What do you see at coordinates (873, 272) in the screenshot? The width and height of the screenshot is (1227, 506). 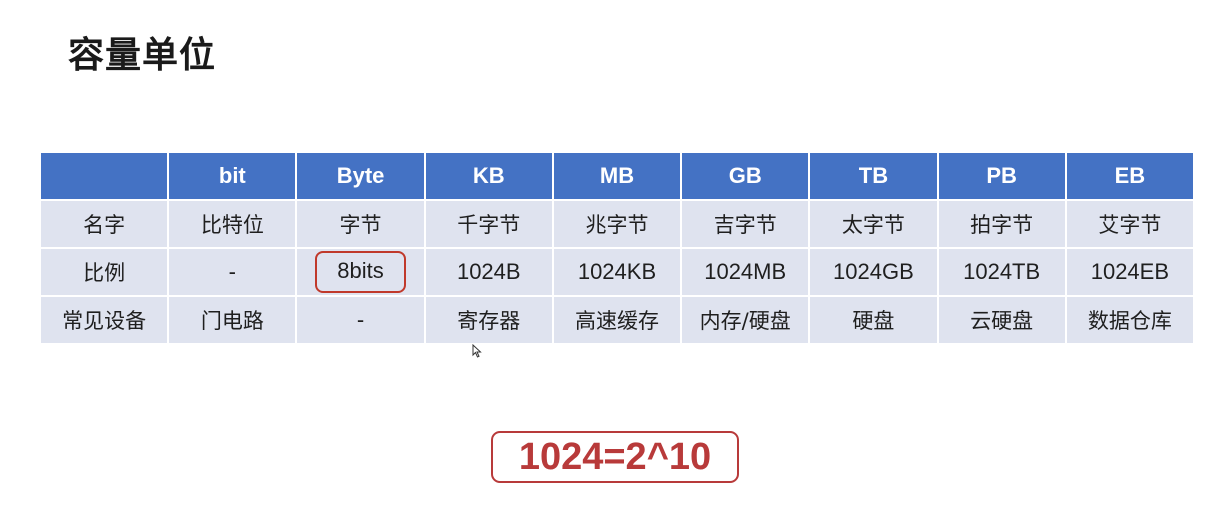 I see `table-cell: 1024GB` at bounding box center [873, 272].